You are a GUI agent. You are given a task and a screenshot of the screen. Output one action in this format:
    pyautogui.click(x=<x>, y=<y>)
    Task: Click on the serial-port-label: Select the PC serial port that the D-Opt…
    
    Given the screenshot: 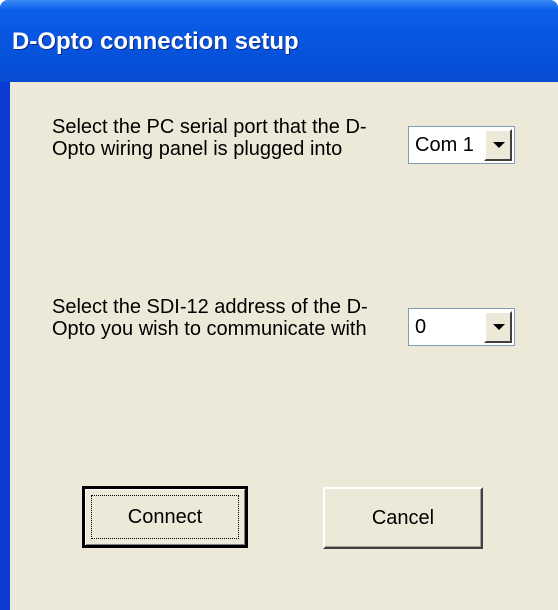 What is the action you would take?
    pyautogui.click(x=209, y=138)
    